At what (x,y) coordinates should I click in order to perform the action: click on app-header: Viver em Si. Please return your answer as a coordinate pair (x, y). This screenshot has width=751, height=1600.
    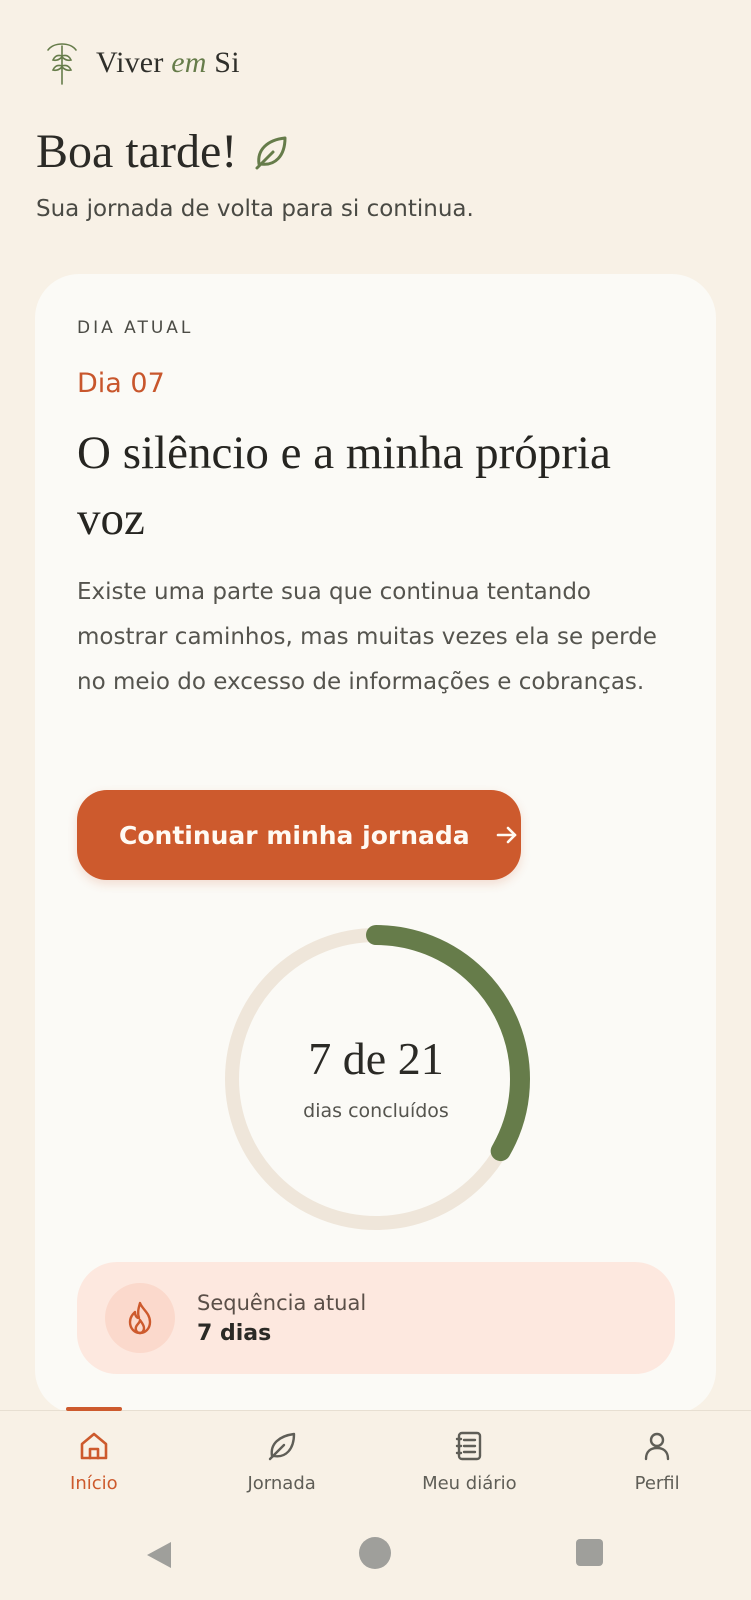
    Looking at the image, I should click on (142, 63).